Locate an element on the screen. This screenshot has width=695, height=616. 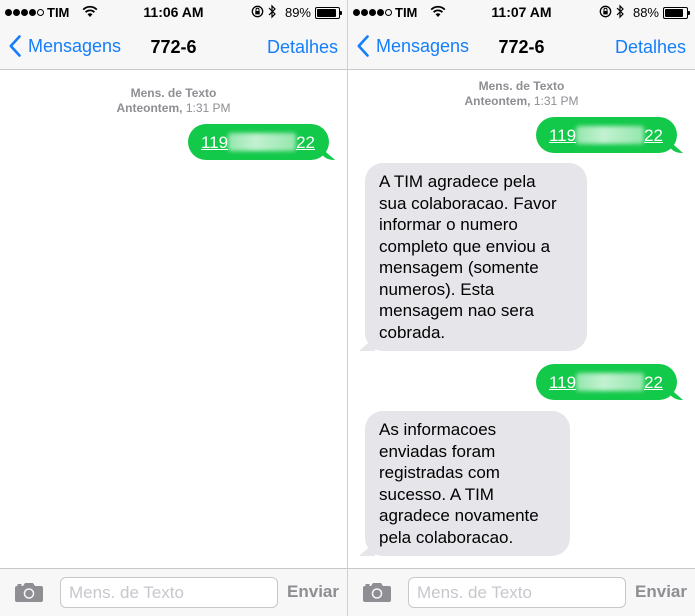
message-line: mensagem nao sera is located at coordinates (456, 310).